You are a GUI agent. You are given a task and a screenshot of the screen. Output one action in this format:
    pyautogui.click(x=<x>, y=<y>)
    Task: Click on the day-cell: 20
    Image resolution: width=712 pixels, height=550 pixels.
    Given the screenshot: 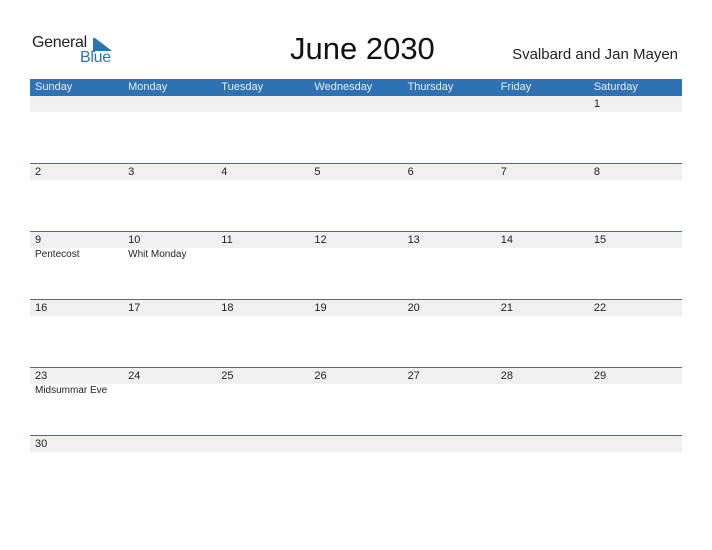 What is the action you would take?
    pyautogui.click(x=449, y=308)
    